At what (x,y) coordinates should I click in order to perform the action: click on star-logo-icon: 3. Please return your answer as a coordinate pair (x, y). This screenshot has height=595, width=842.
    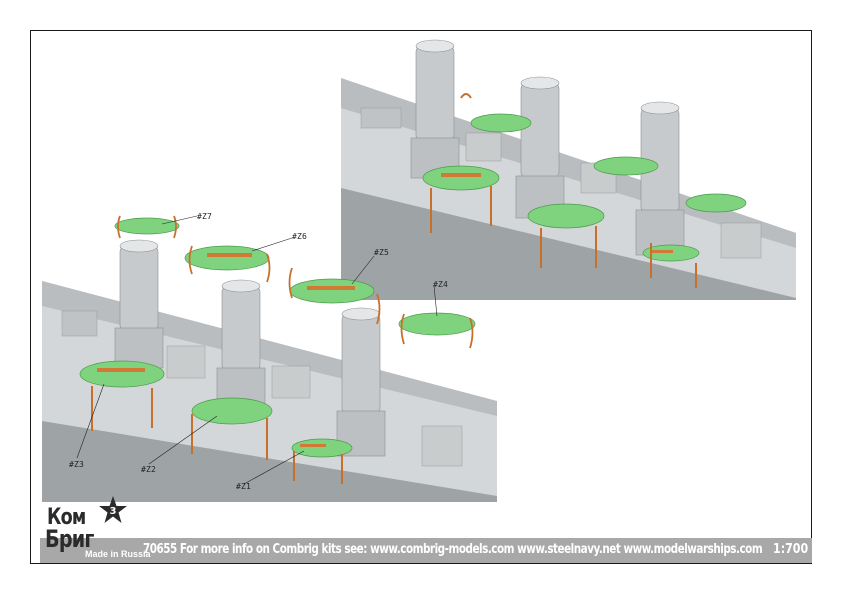
    Looking at the image, I should click on (113, 509).